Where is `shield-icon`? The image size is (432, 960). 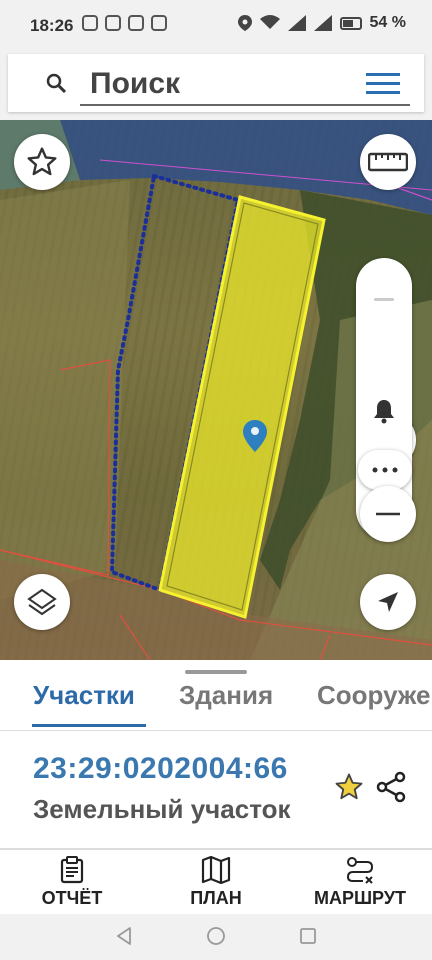
shield-icon is located at coordinates (113, 23).